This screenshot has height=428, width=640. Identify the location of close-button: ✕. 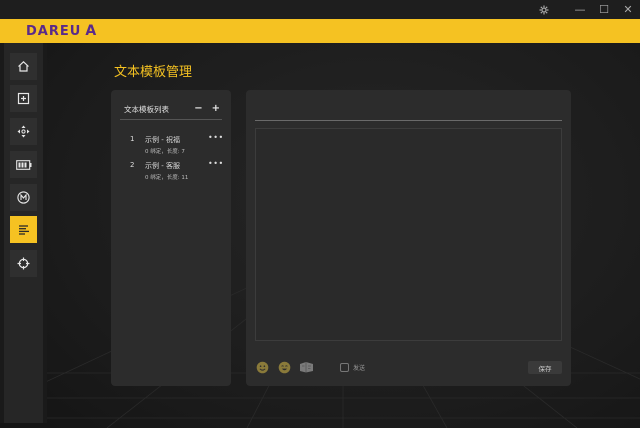
(628, 9).